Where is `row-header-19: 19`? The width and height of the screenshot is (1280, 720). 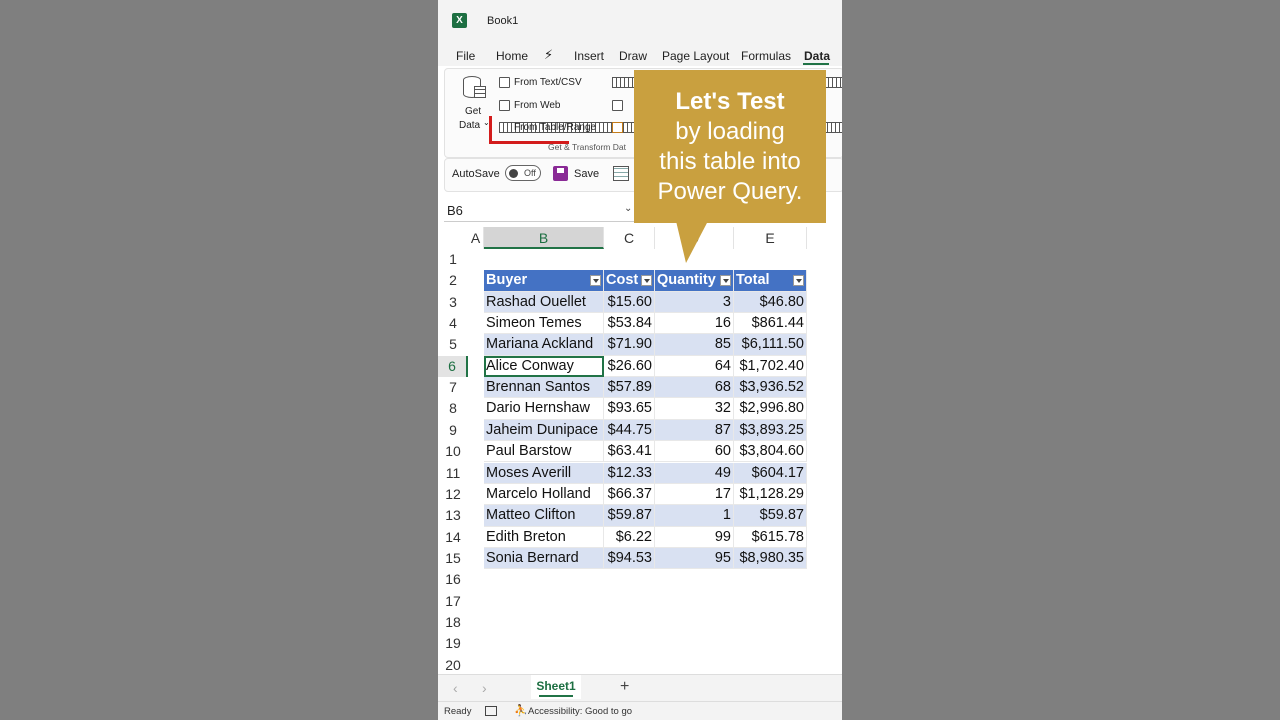 row-header-19: 19 is located at coordinates (453, 643).